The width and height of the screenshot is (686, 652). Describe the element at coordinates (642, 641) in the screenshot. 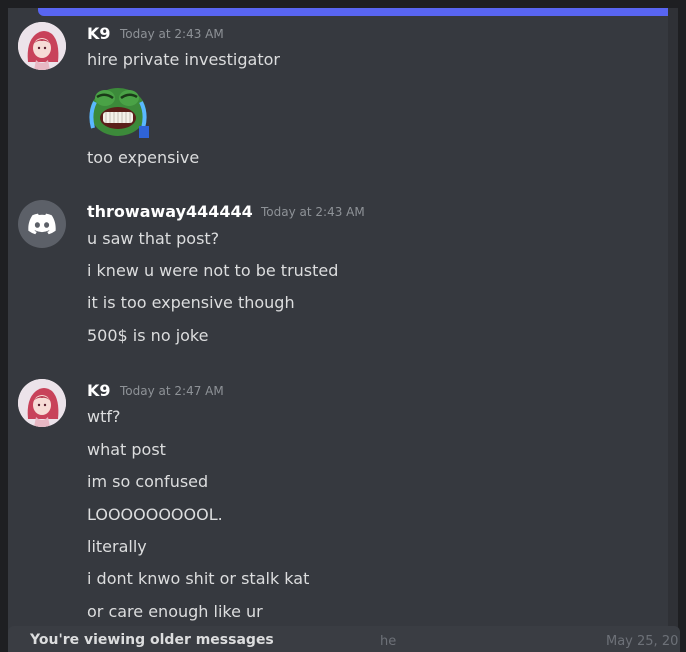

I see `ghost-date: May 25, 20` at that location.